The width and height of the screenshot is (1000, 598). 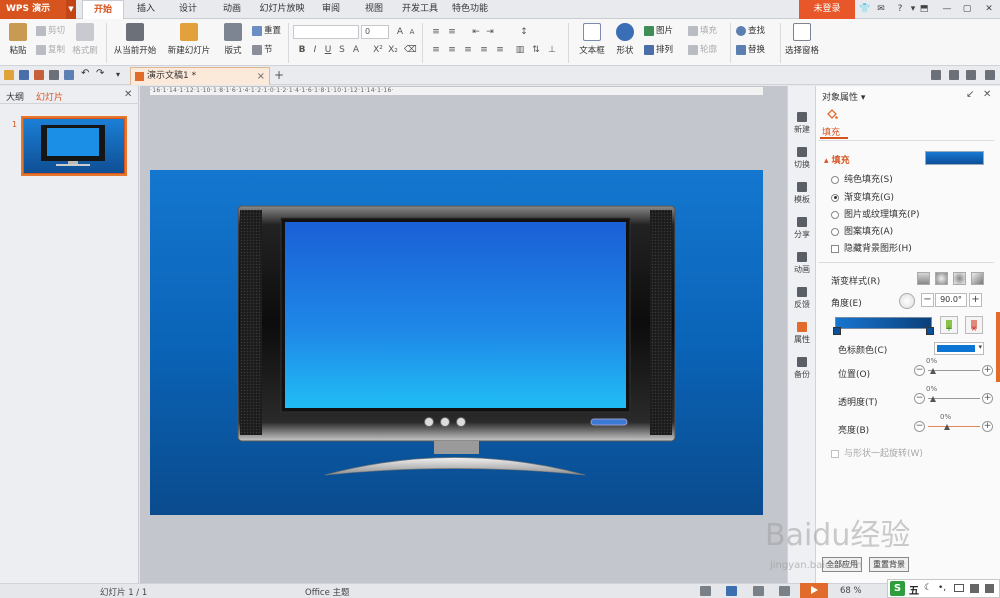 I want to click on user-icon, so click(x=974, y=588).